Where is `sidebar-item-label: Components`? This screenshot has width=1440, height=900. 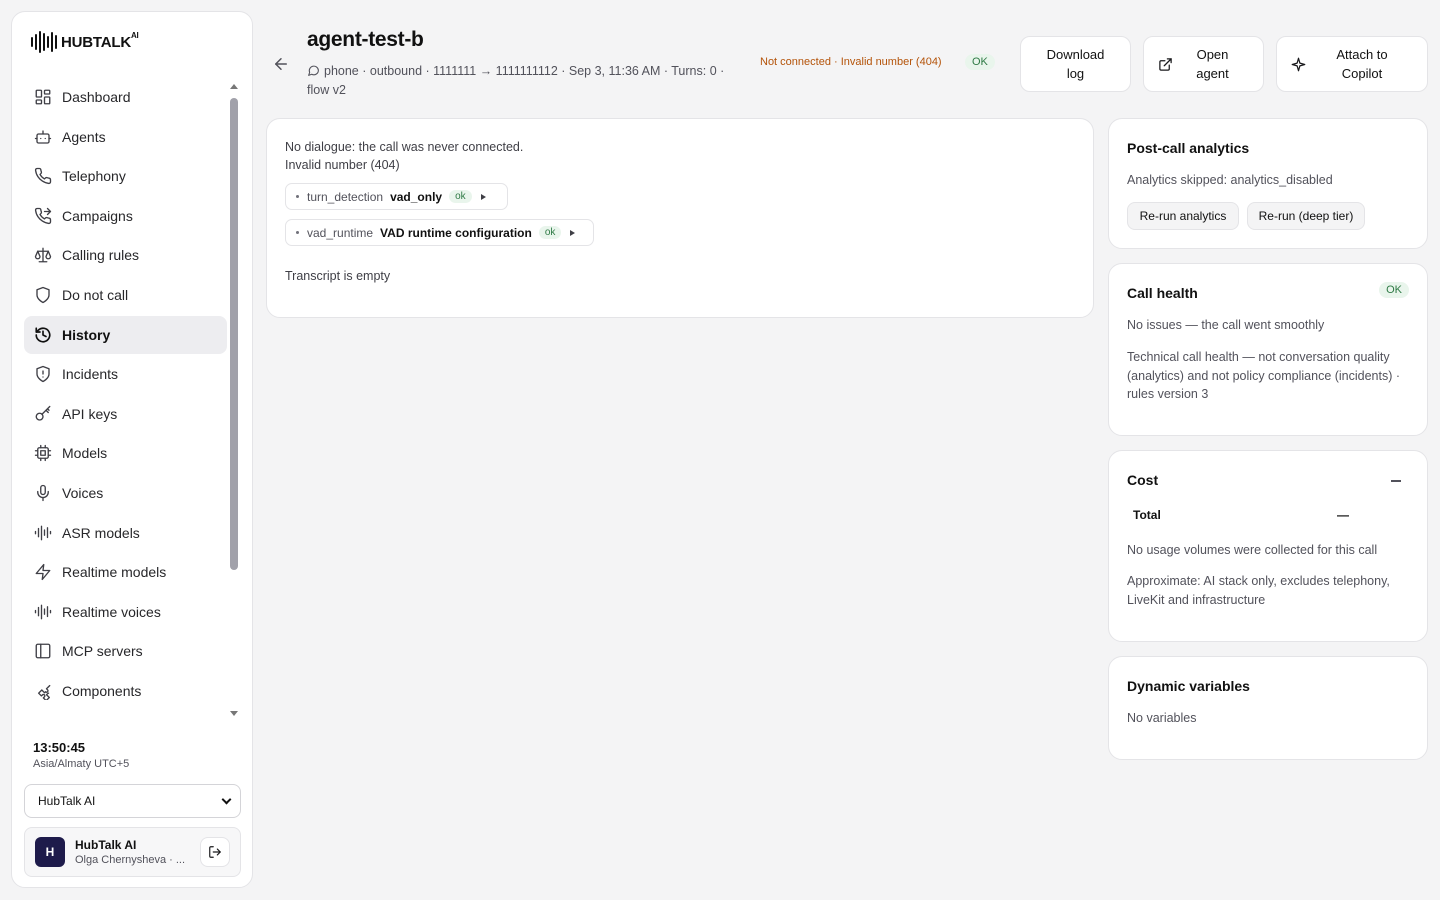 sidebar-item-label: Components is located at coordinates (102, 690).